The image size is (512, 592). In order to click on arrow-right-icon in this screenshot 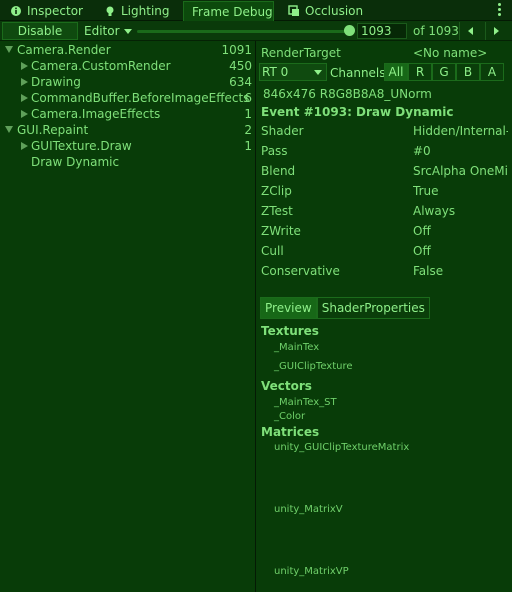, I will do `click(496, 31)`.